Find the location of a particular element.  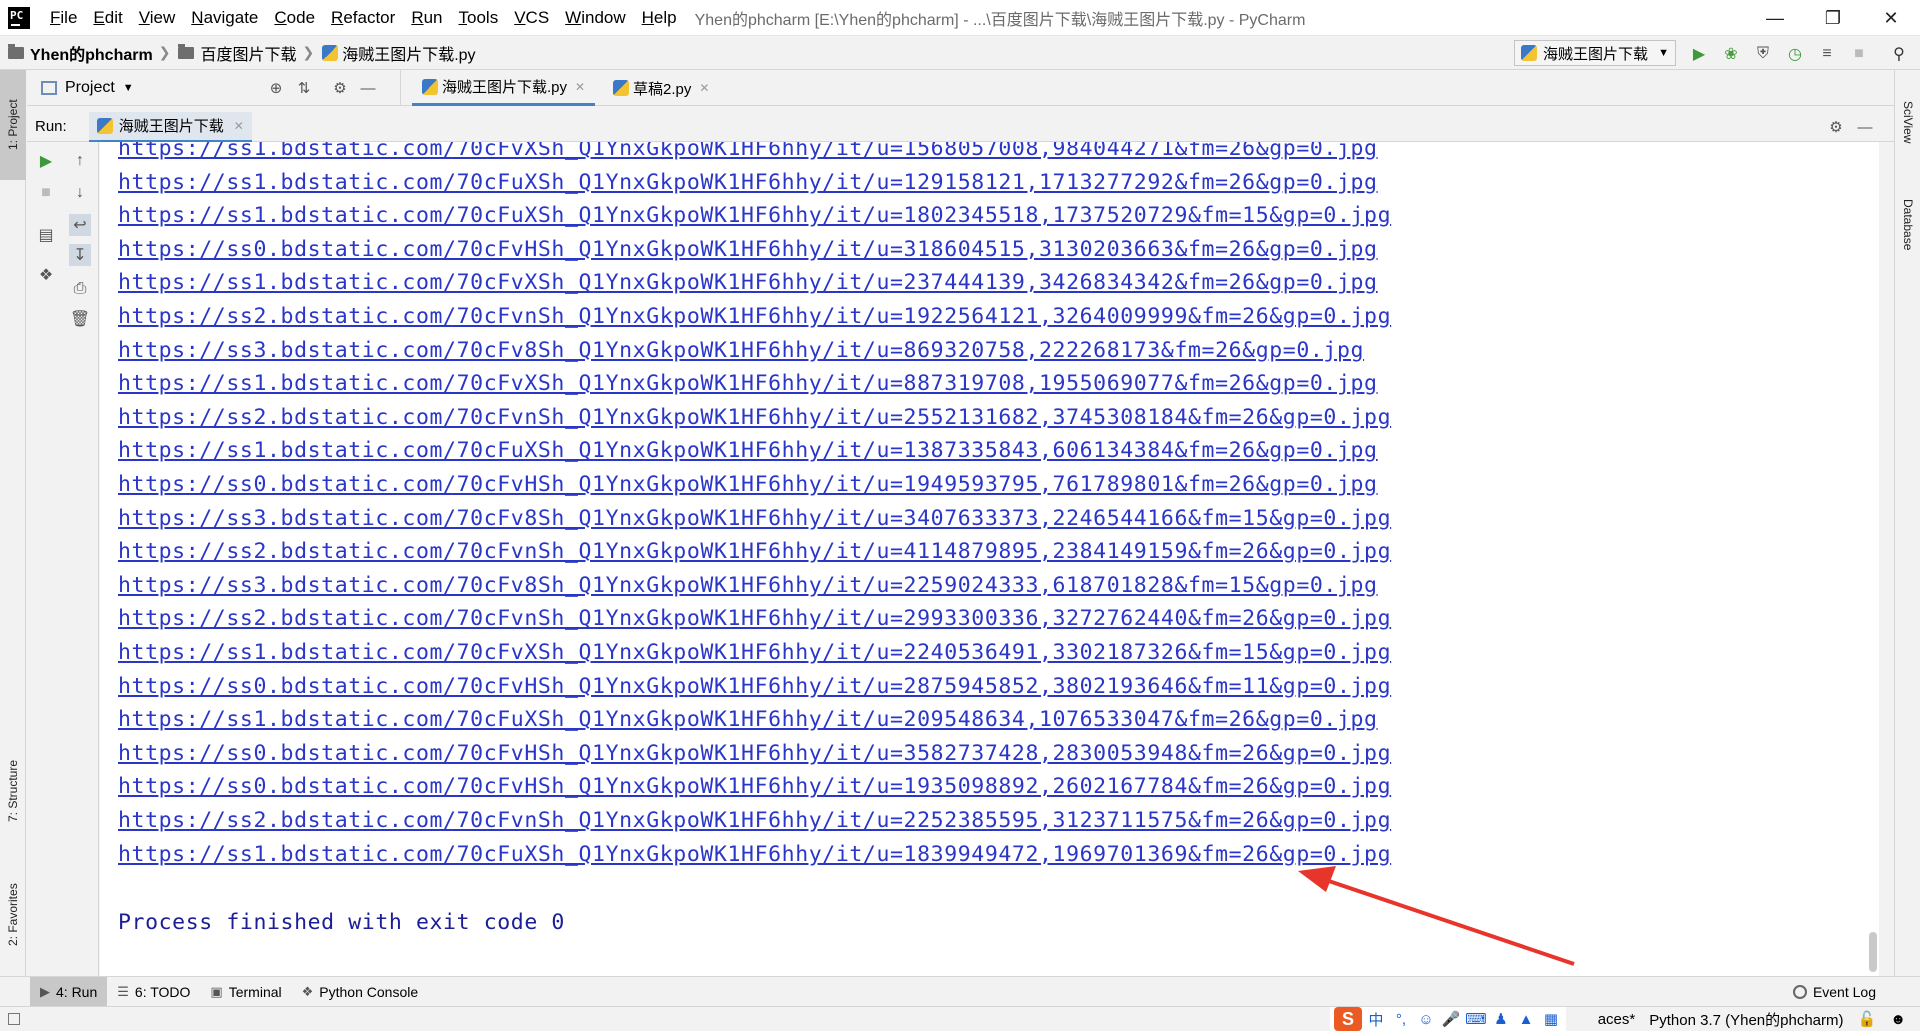

bottom-tab-run: ▶ 4: Run is located at coordinates (69, 991).